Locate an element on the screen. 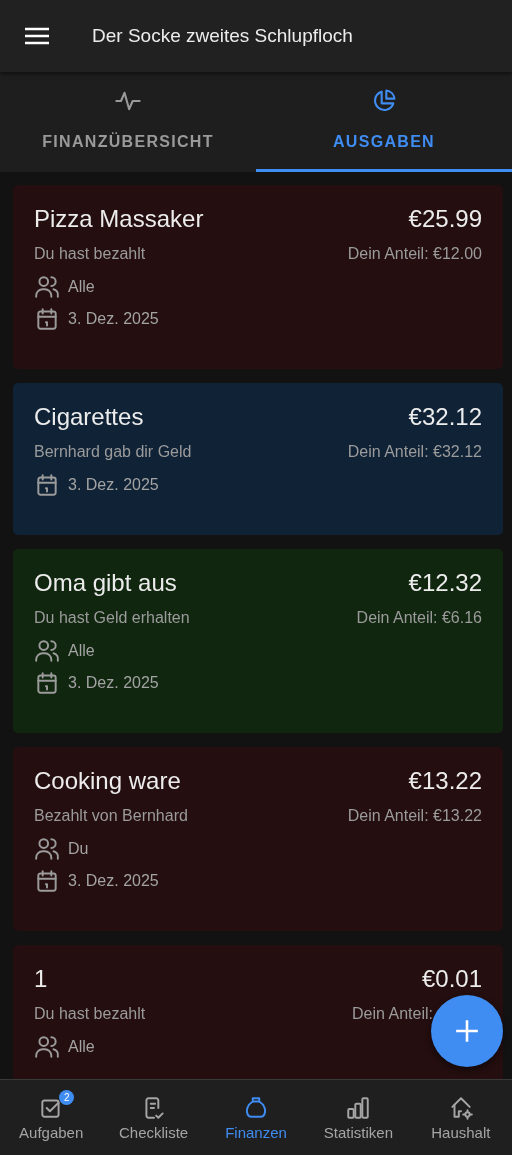 The height and width of the screenshot is (1155, 512). payer-text: Du hast Geld erhalten is located at coordinates (112, 618).